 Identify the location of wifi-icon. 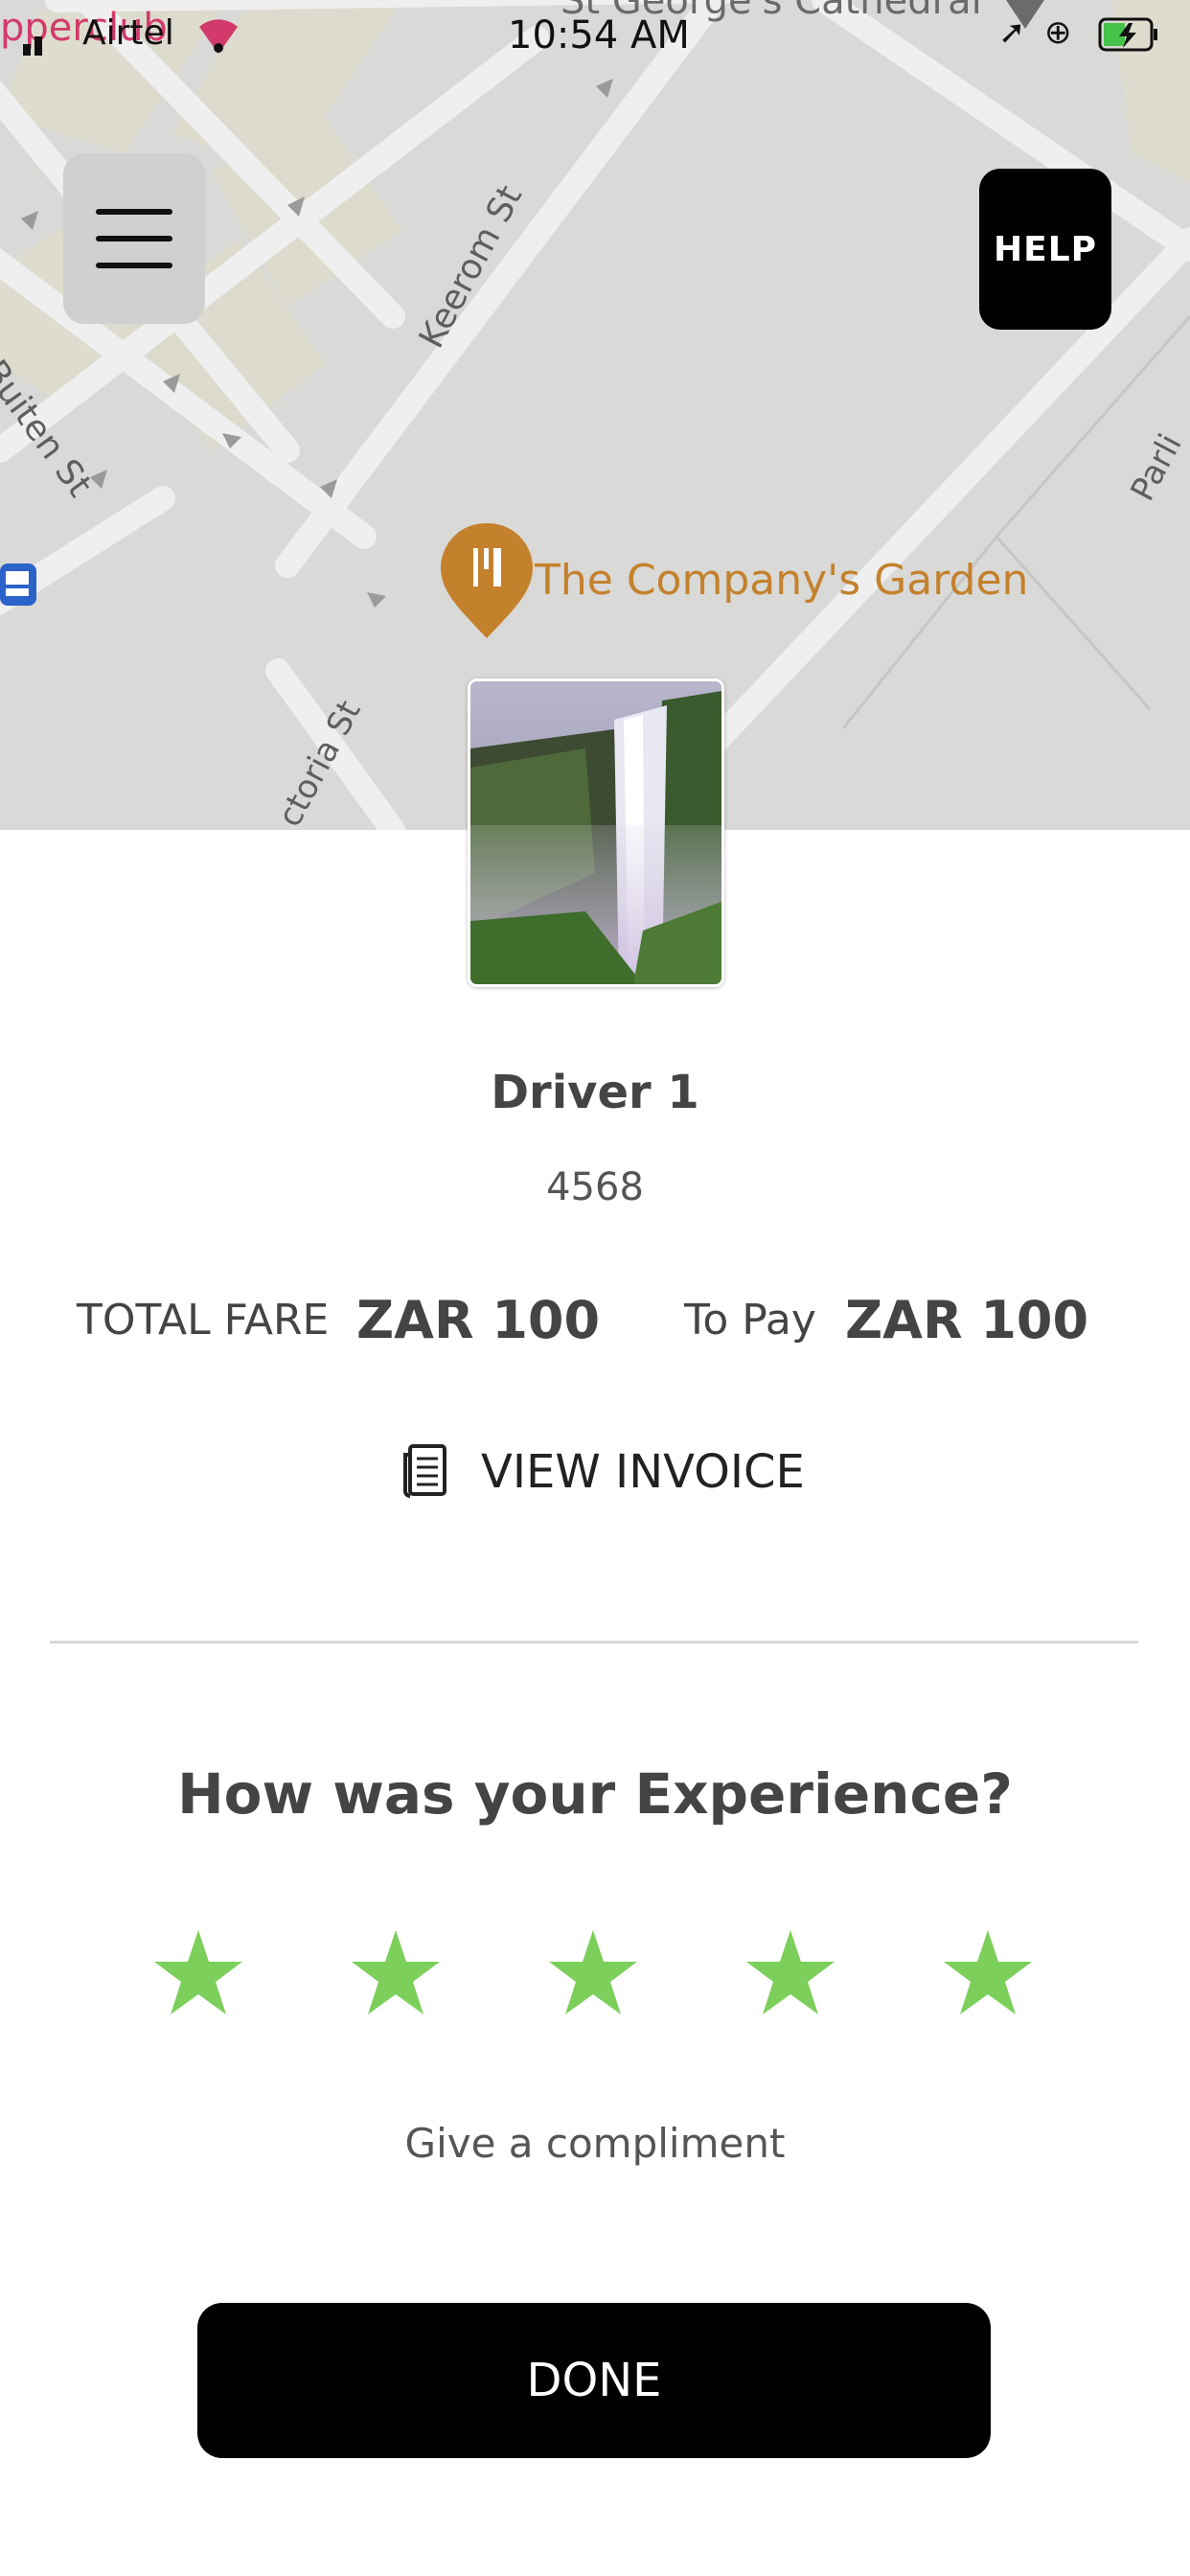
(218, 36).